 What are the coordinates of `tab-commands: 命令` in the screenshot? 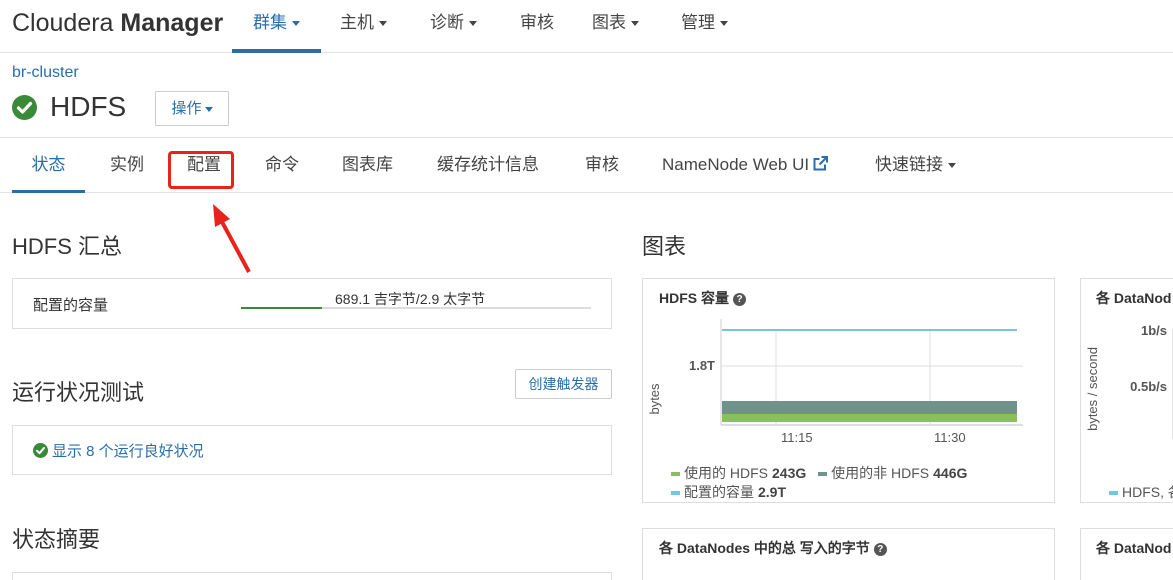 It's located at (282, 165).